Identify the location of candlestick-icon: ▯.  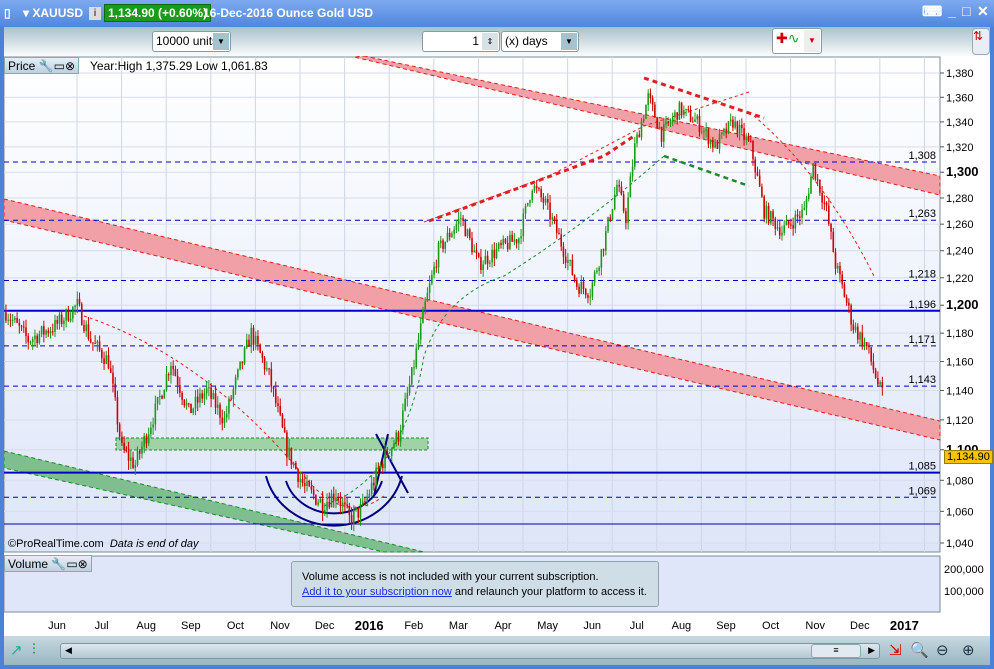
(7, 13).